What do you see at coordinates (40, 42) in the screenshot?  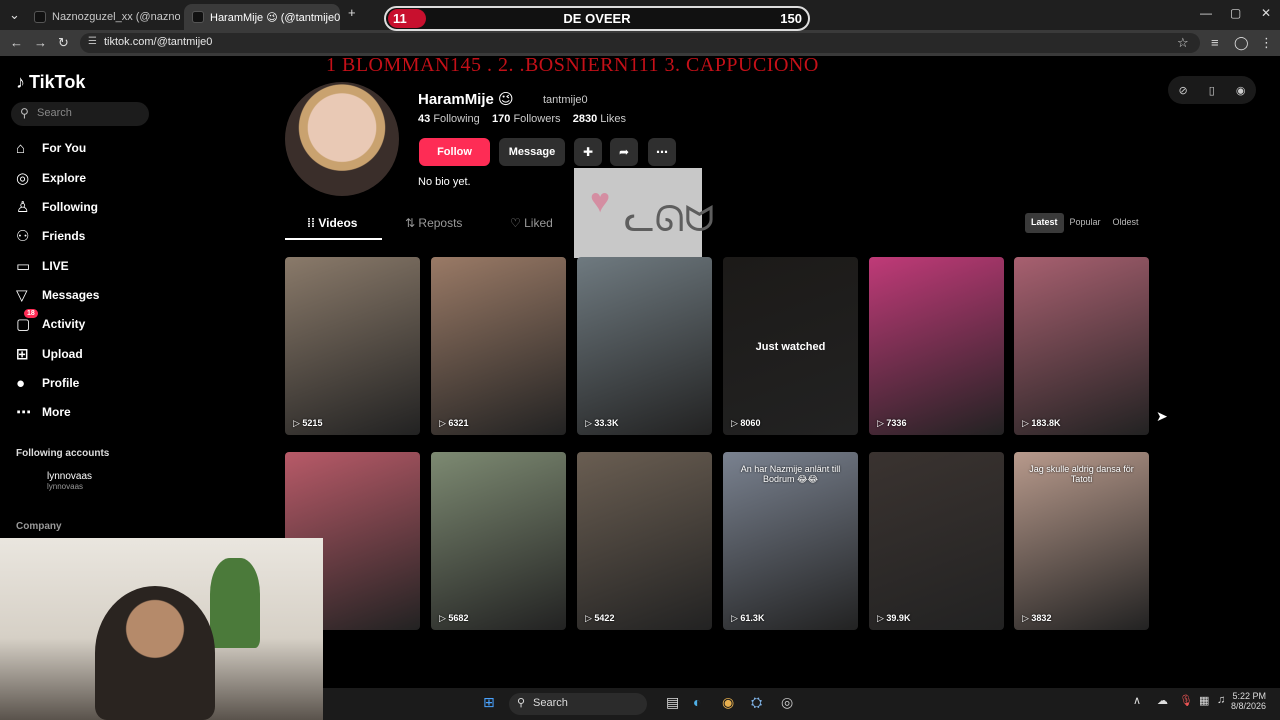 I see `forward-arrow-icon: →` at bounding box center [40, 42].